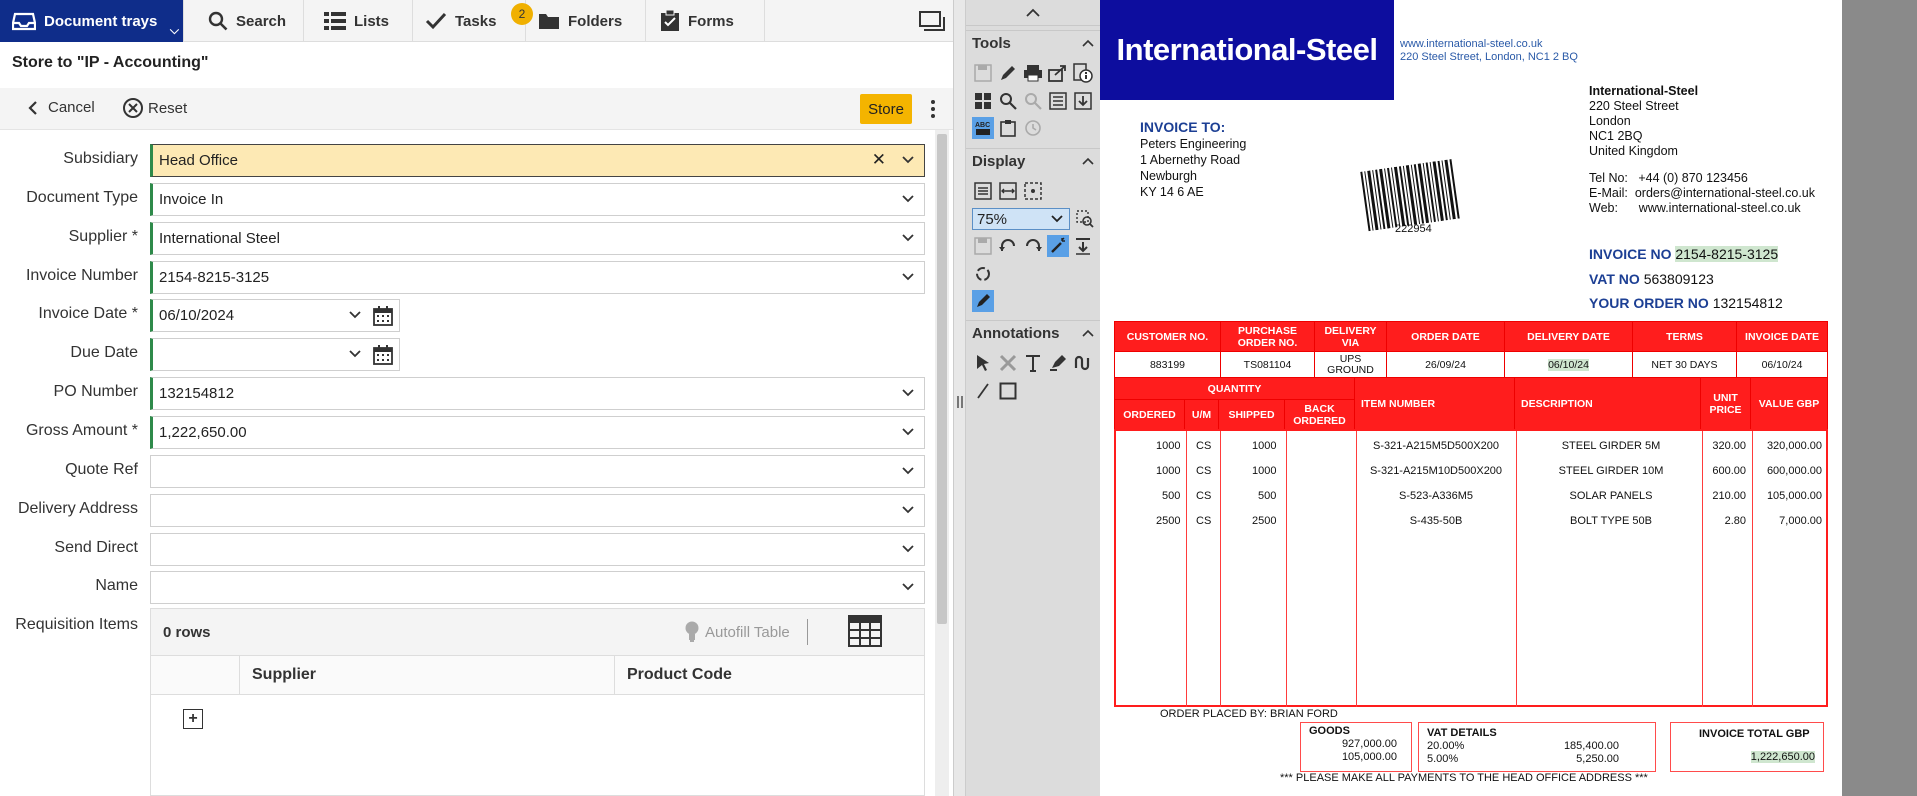  What do you see at coordinates (1033, 43) in the screenshot?
I see `tools-section-header: Tools` at bounding box center [1033, 43].